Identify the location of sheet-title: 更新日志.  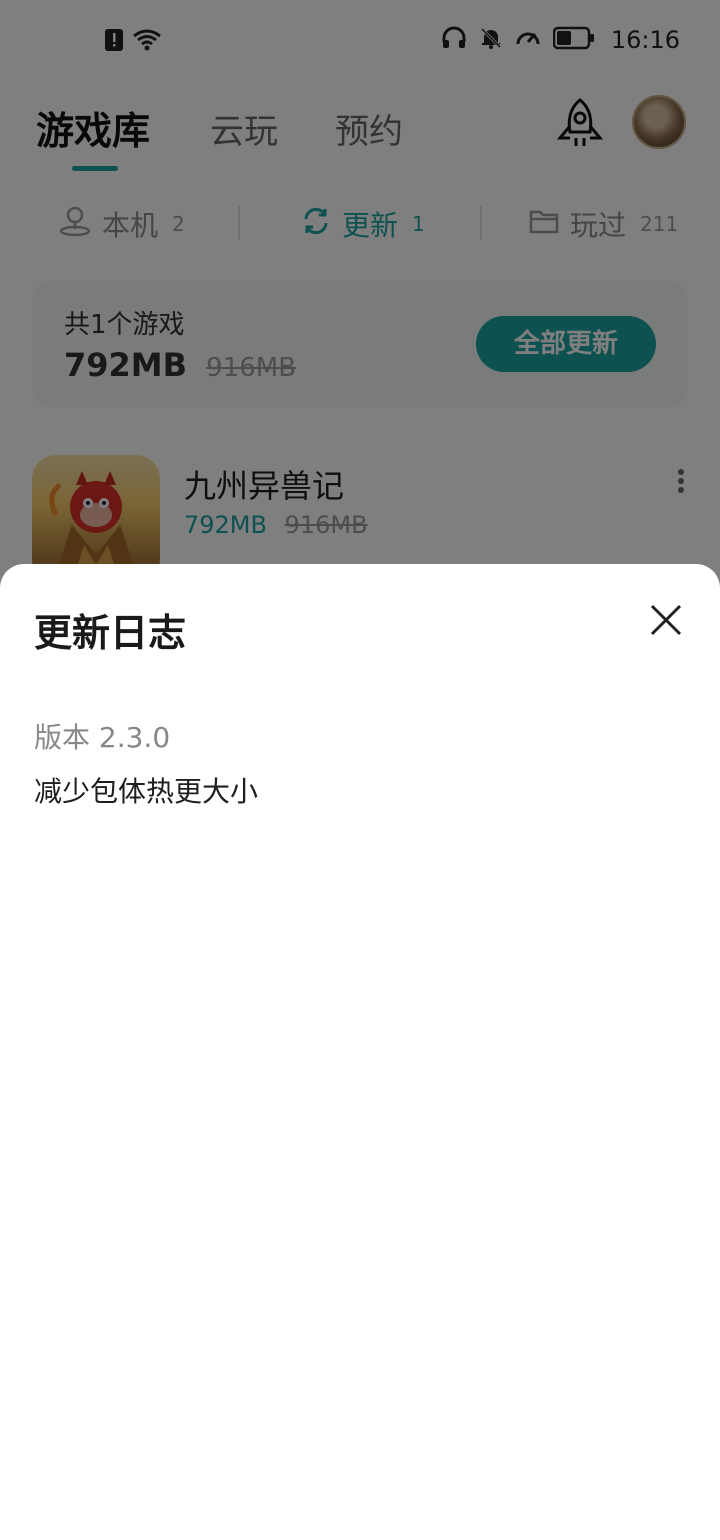
(110, 633).